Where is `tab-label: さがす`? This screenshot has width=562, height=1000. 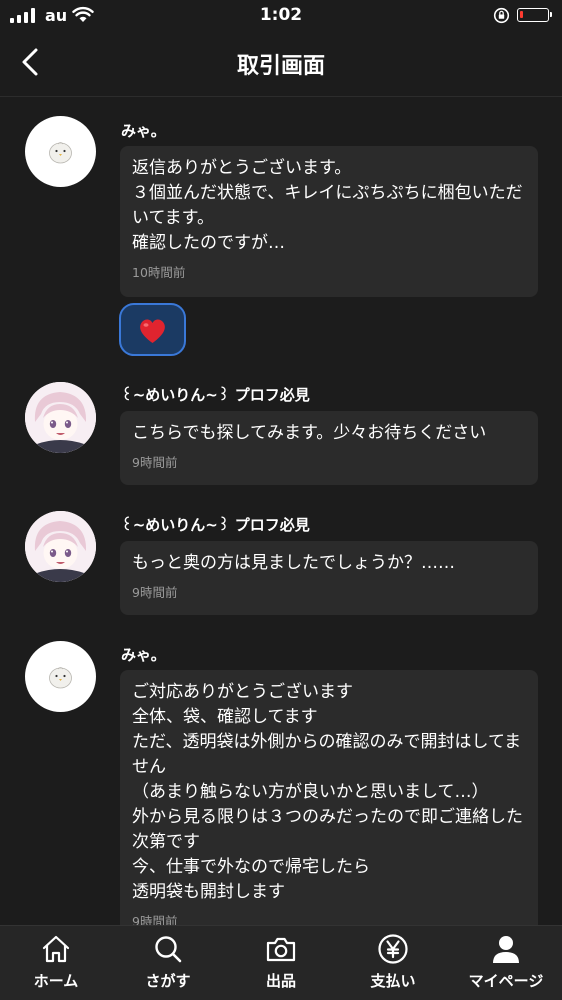 tab-label: さがす is located at coordinates (168, 981).